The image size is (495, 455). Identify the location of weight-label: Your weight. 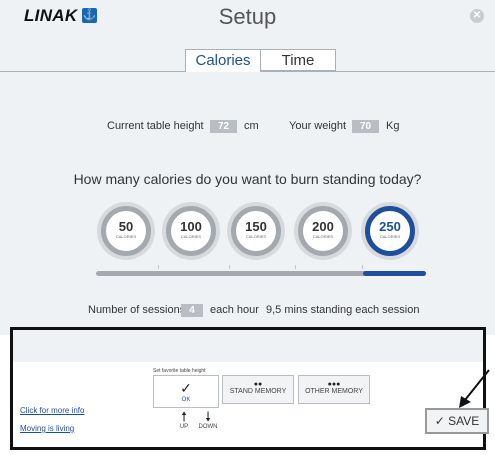
(318, 126).